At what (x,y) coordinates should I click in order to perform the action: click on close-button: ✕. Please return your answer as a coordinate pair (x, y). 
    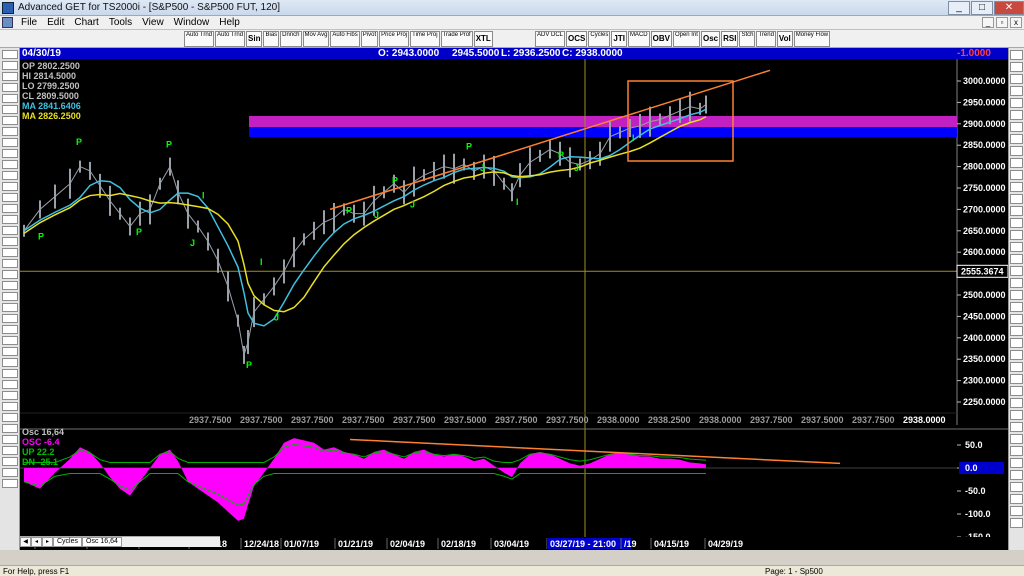
    Looking at the image, I should click on (1009, 8).